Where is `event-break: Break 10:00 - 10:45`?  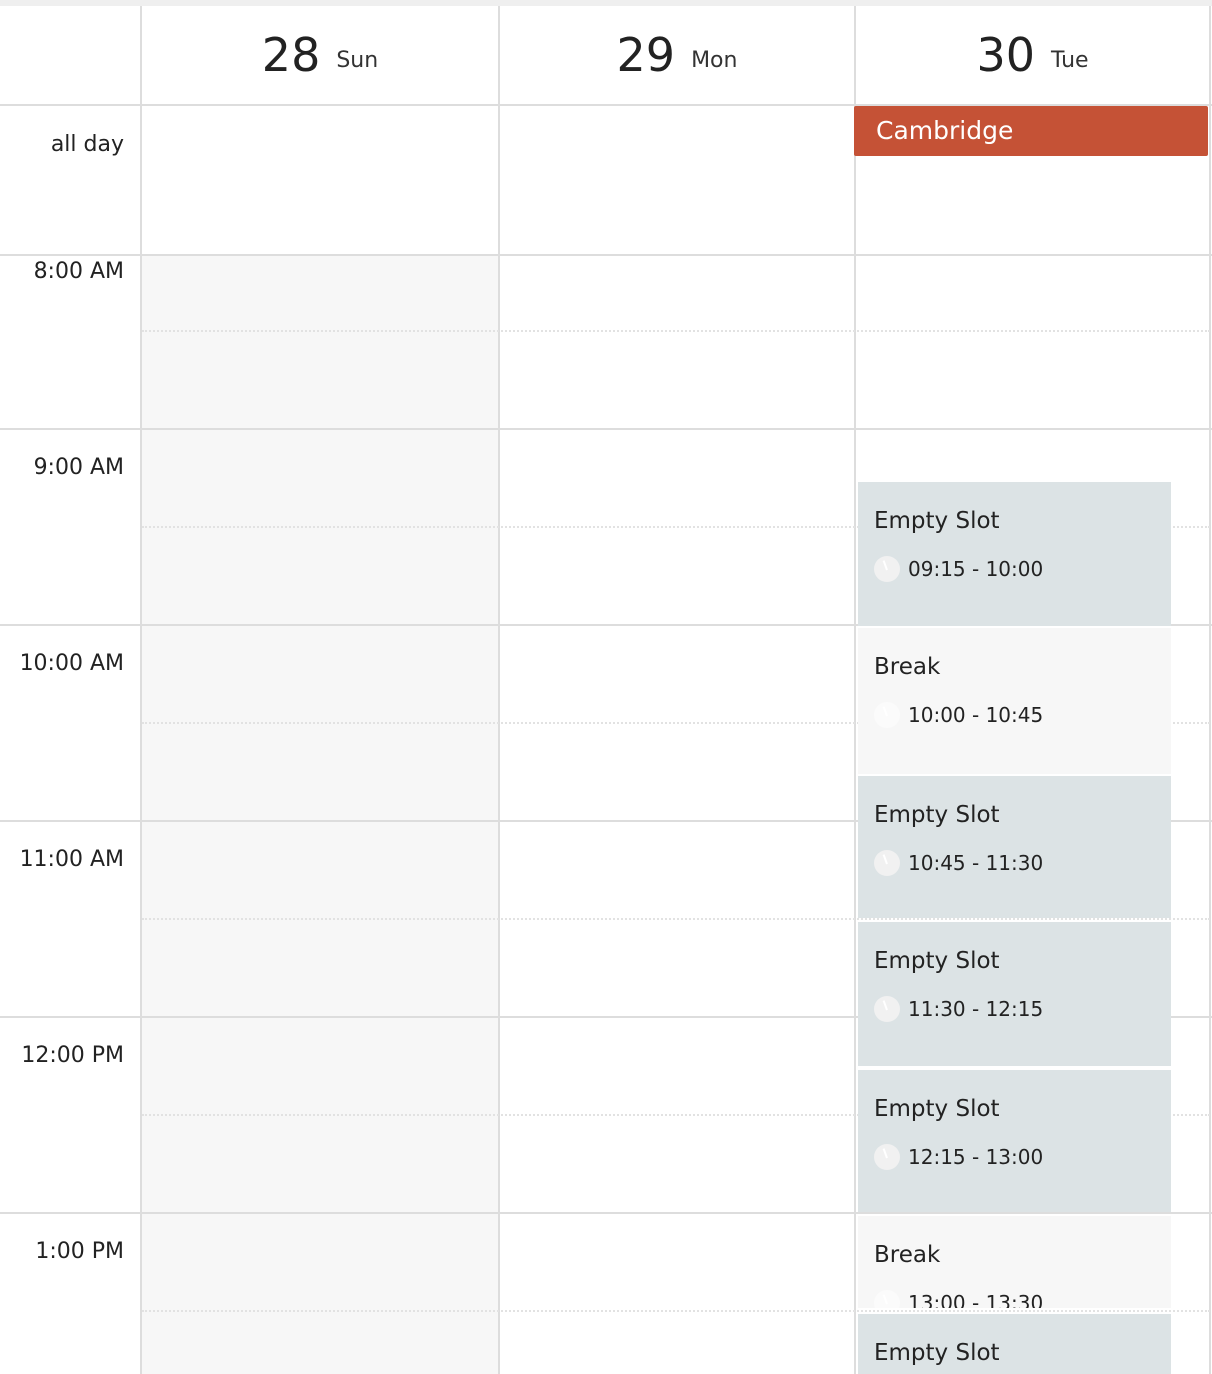
event-break: Break 10:00 - 10:45 is located at coordinates (1014, 701).